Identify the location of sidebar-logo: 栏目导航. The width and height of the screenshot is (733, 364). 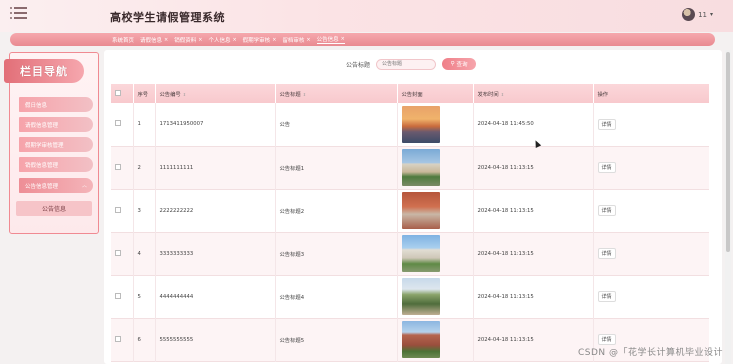
(44, 71).